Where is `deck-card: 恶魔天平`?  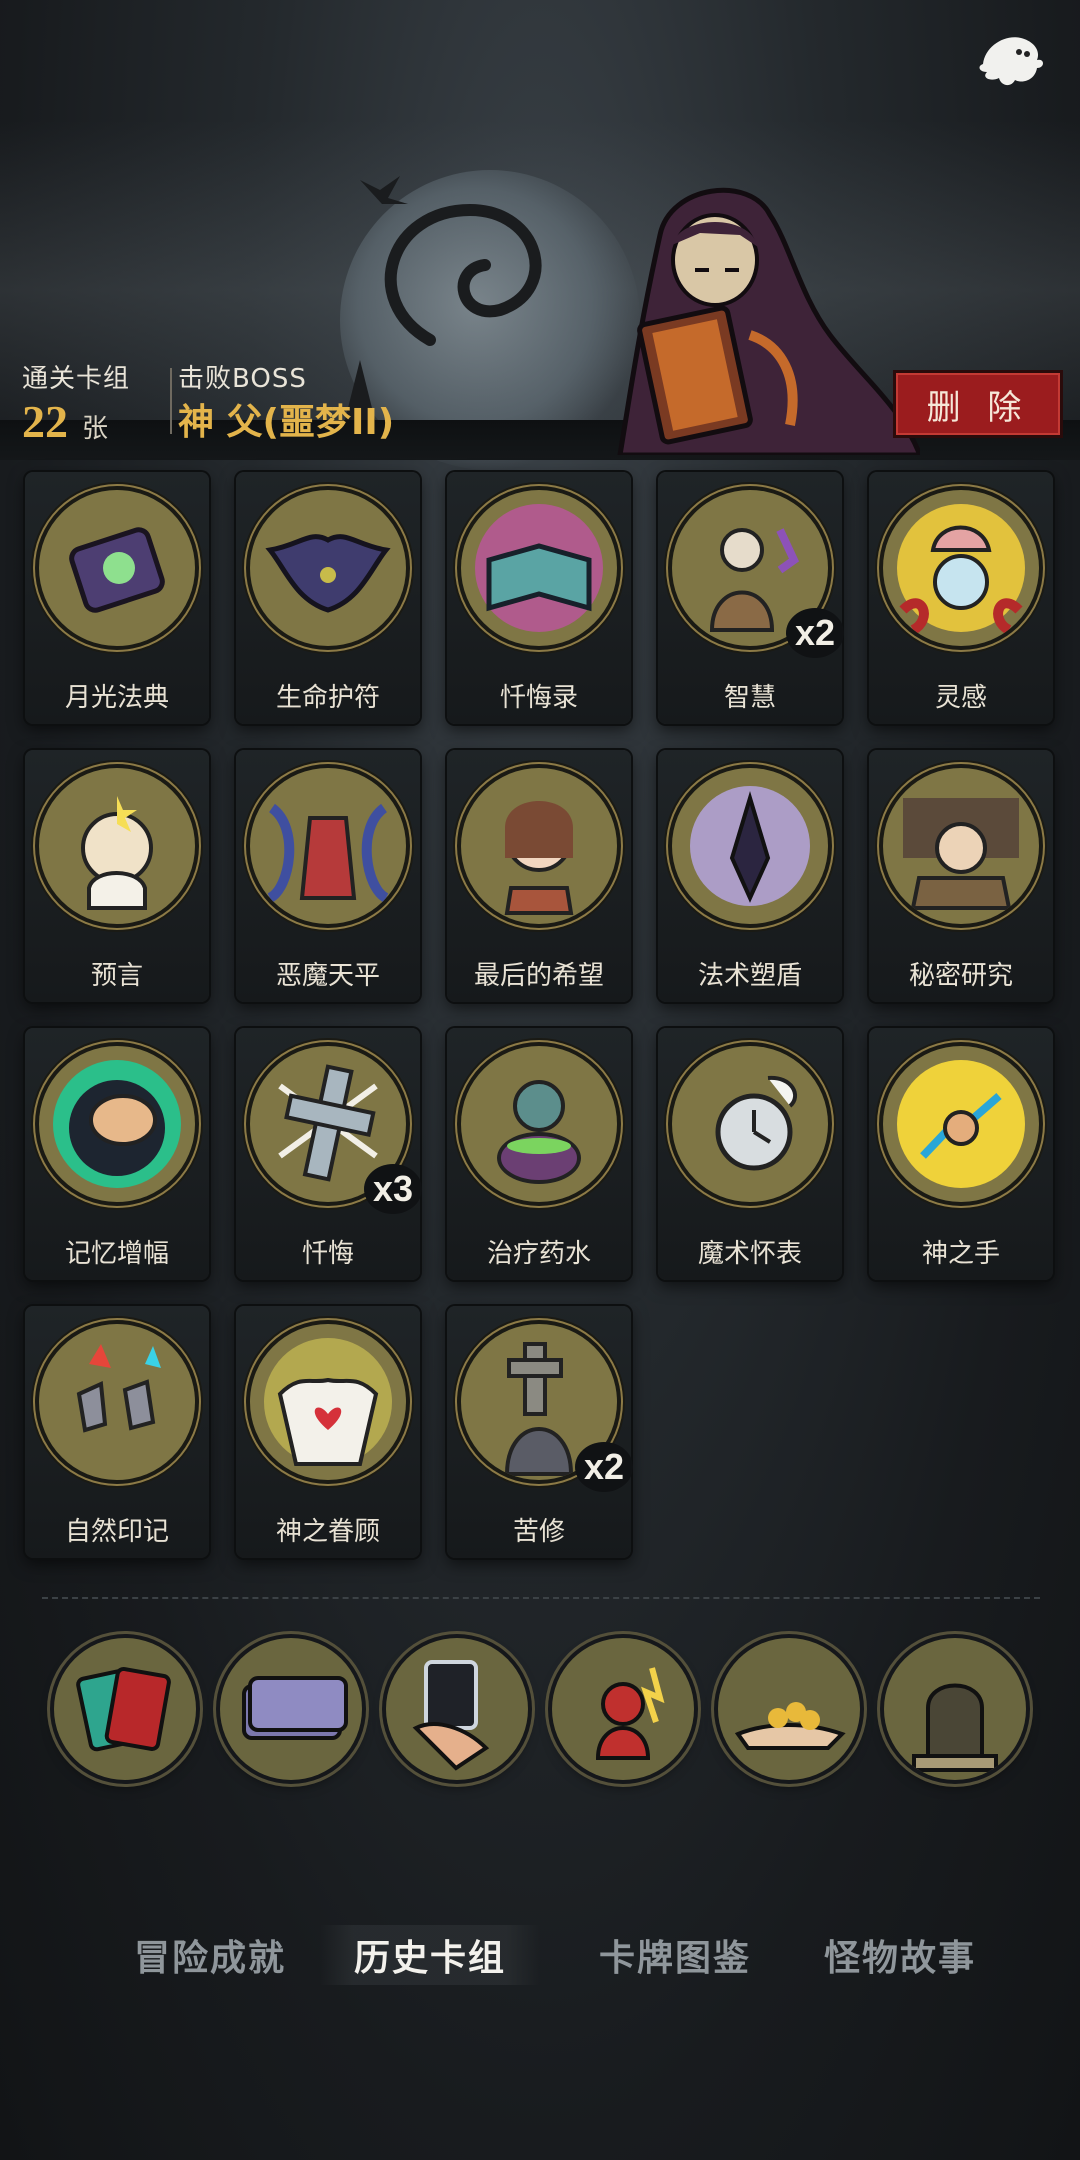
deck-card: 恶魔天平 is located at coordinates (328, 876).